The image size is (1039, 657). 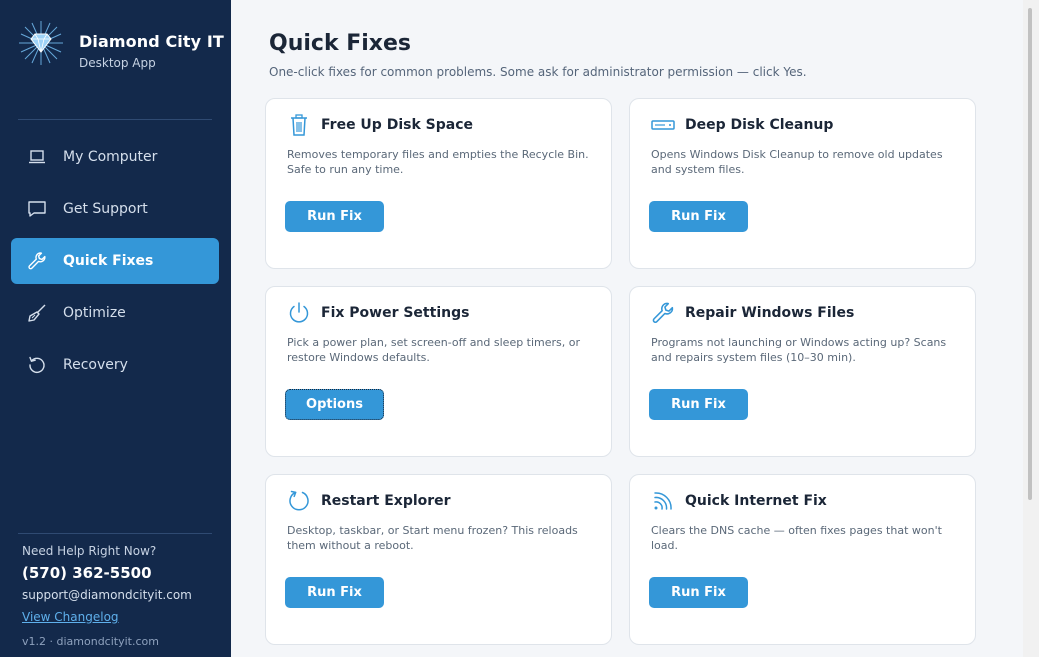 I want to click on brand: Diamond City IT Desktop App, so click(x=121, y=45).